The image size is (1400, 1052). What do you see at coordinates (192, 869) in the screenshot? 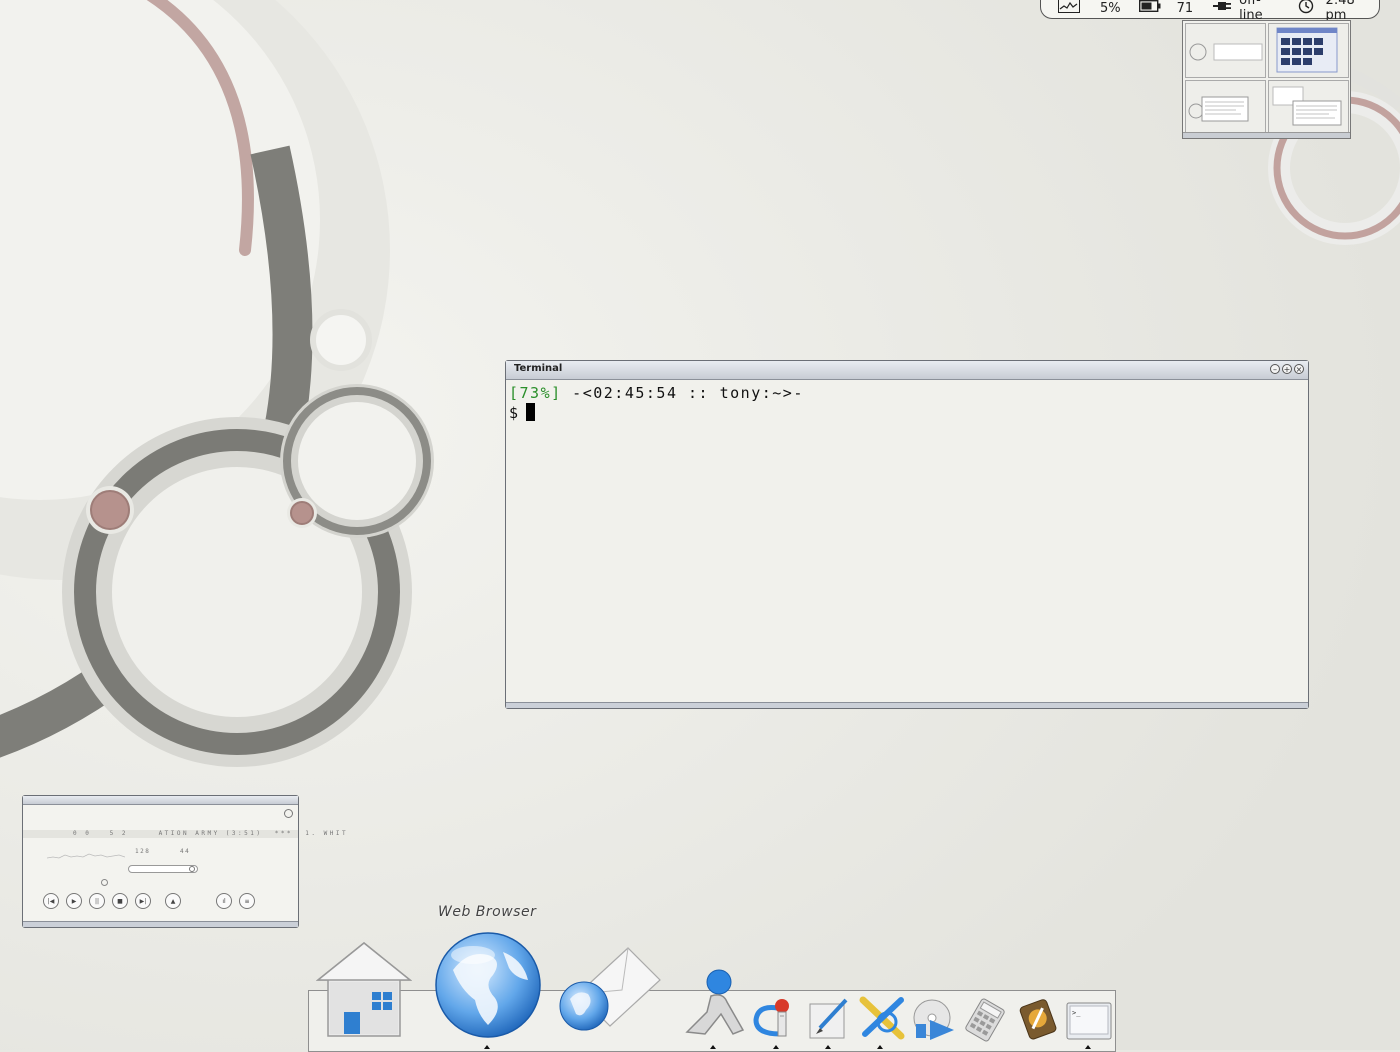
I see `seek-knob` at bounding box center [192, 869].